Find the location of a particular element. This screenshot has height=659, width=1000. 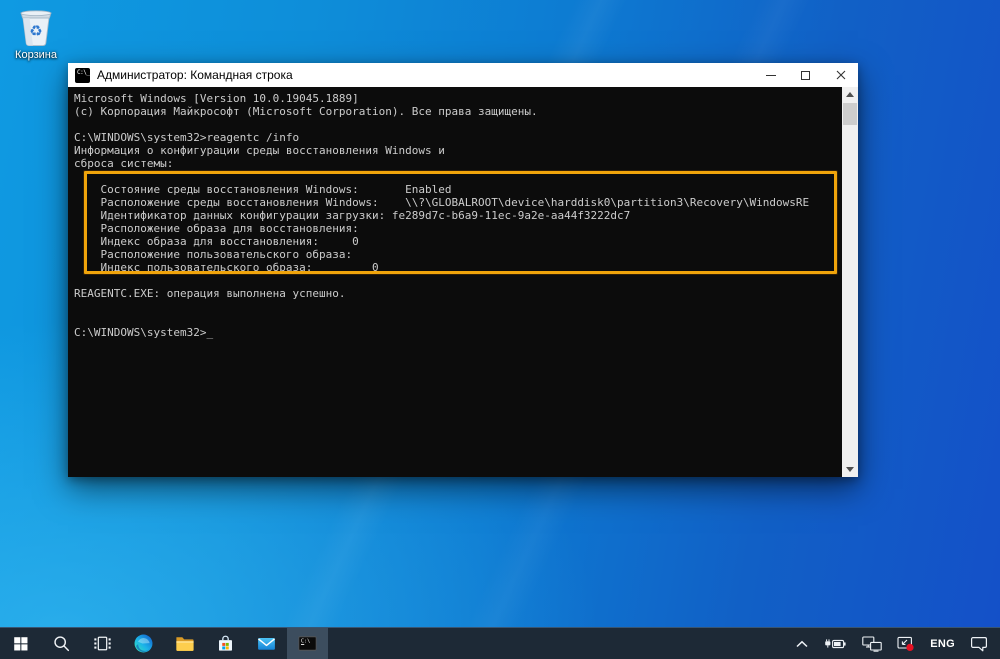

edge-icon is located at coordinates (143, 643).